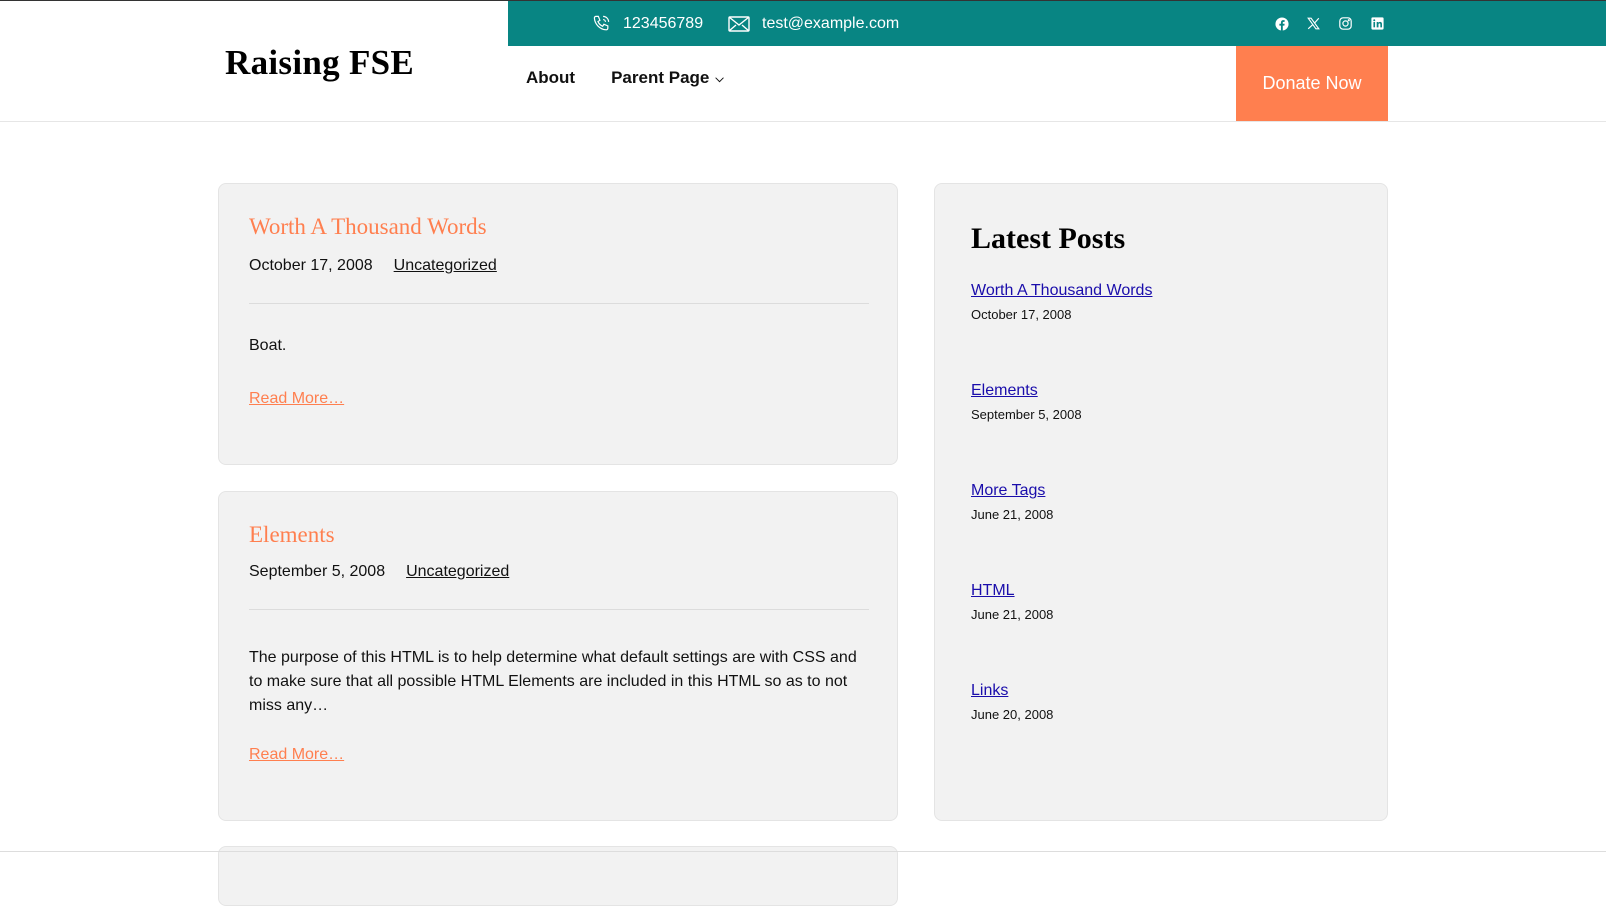  What do you see at coordinates (1012, 591) in the screenshot?
I see `latest-post-link: HTML` at bounding box center [1012, 591].